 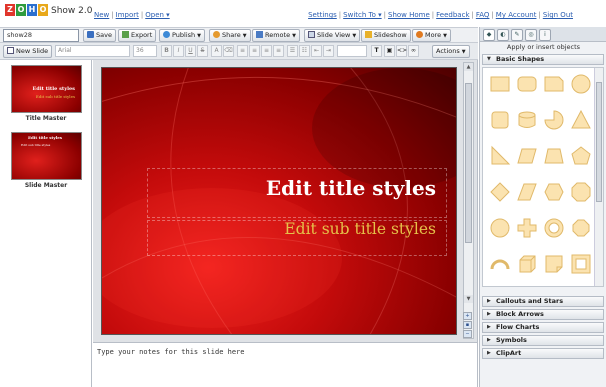 What do you see at coordinates (304, 51) in the screenshot?
I see `numbered-list-button: ☷` at bounding box center [304, 51].